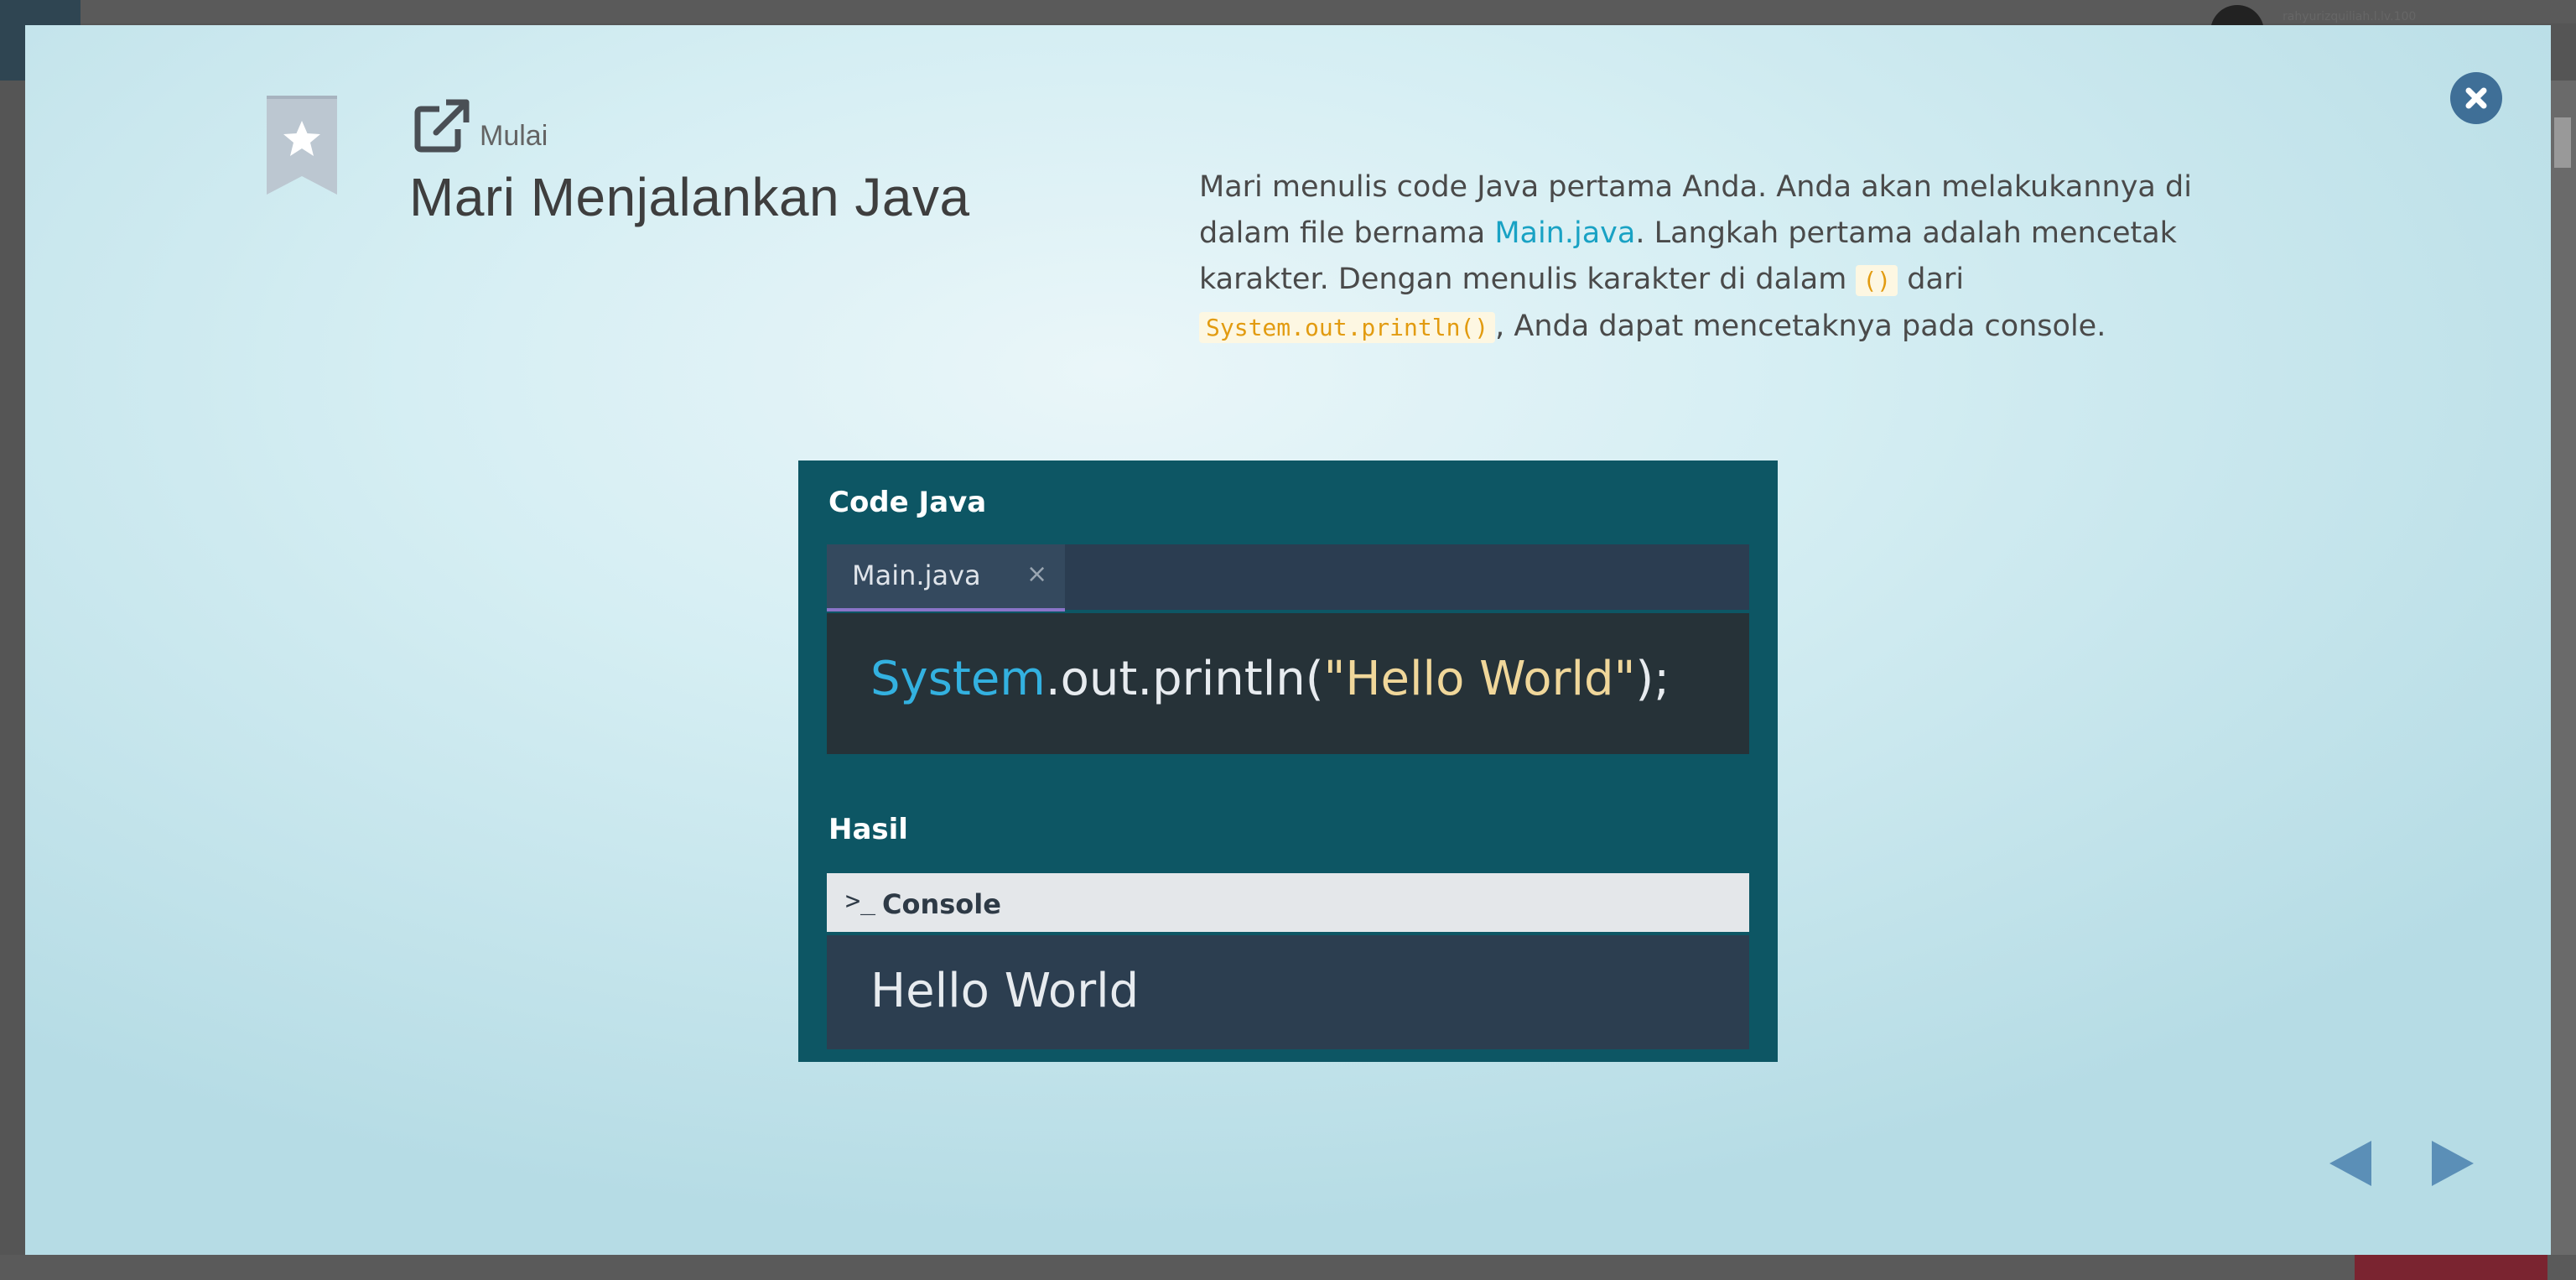 The image size is (2576, 1280). What do you see at coordinates (1288, 11) in the screenshot?
I see `top-bar` at bounding box center [1288, 11].